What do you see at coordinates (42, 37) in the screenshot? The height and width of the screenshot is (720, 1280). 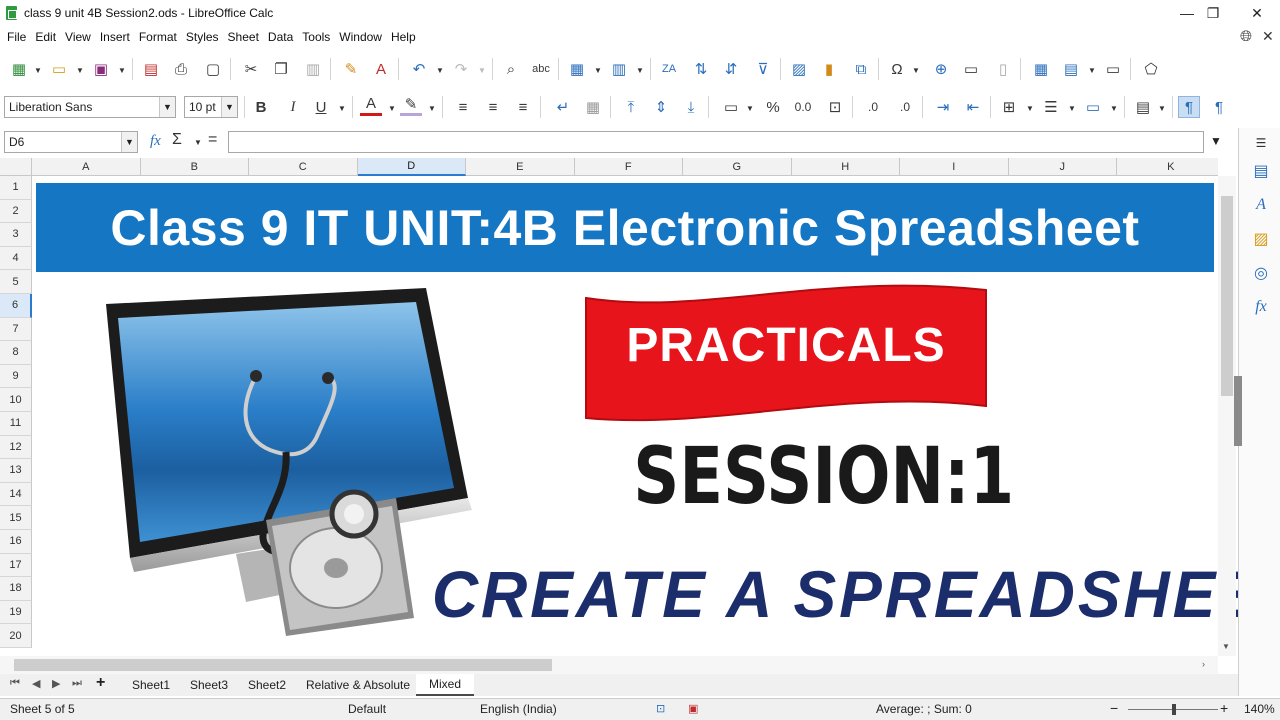 I see `menu-edit: Edit` at bounding box center [42, 37].